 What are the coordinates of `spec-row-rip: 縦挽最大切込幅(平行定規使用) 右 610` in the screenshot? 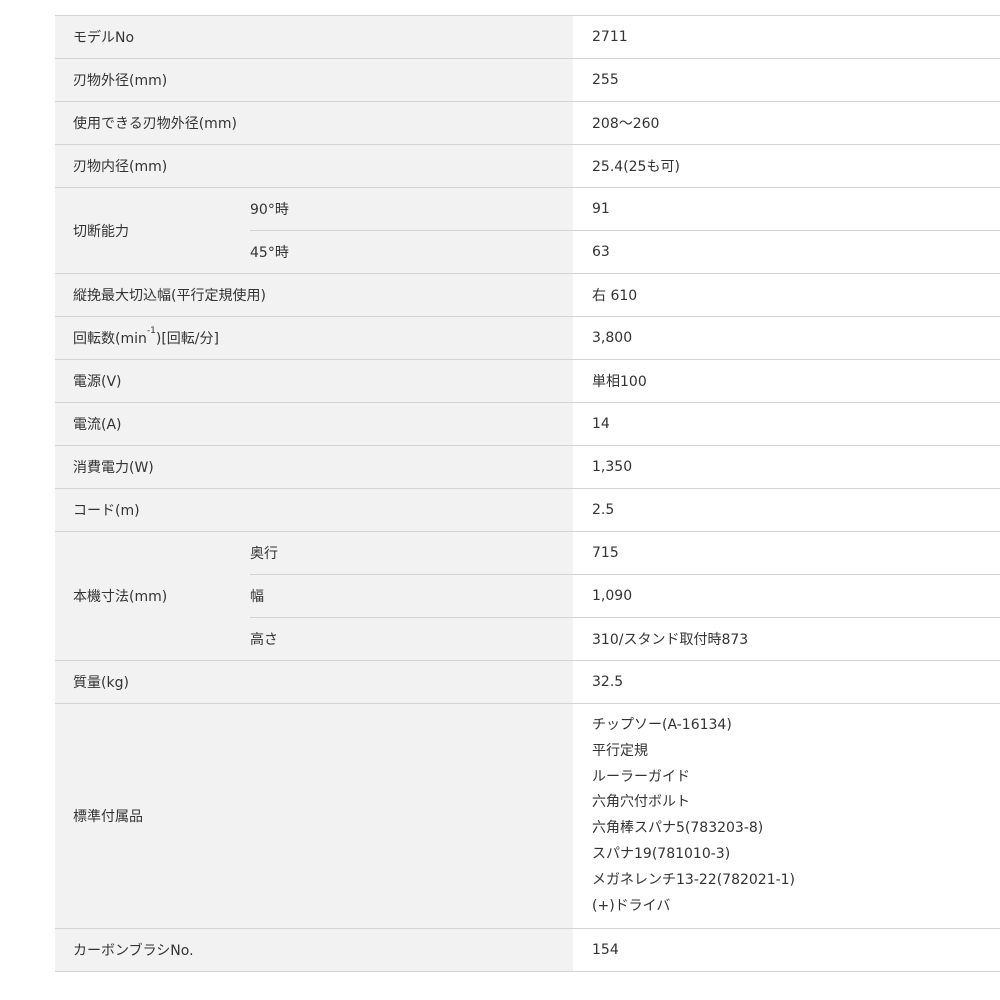 It's located at (527, 295).